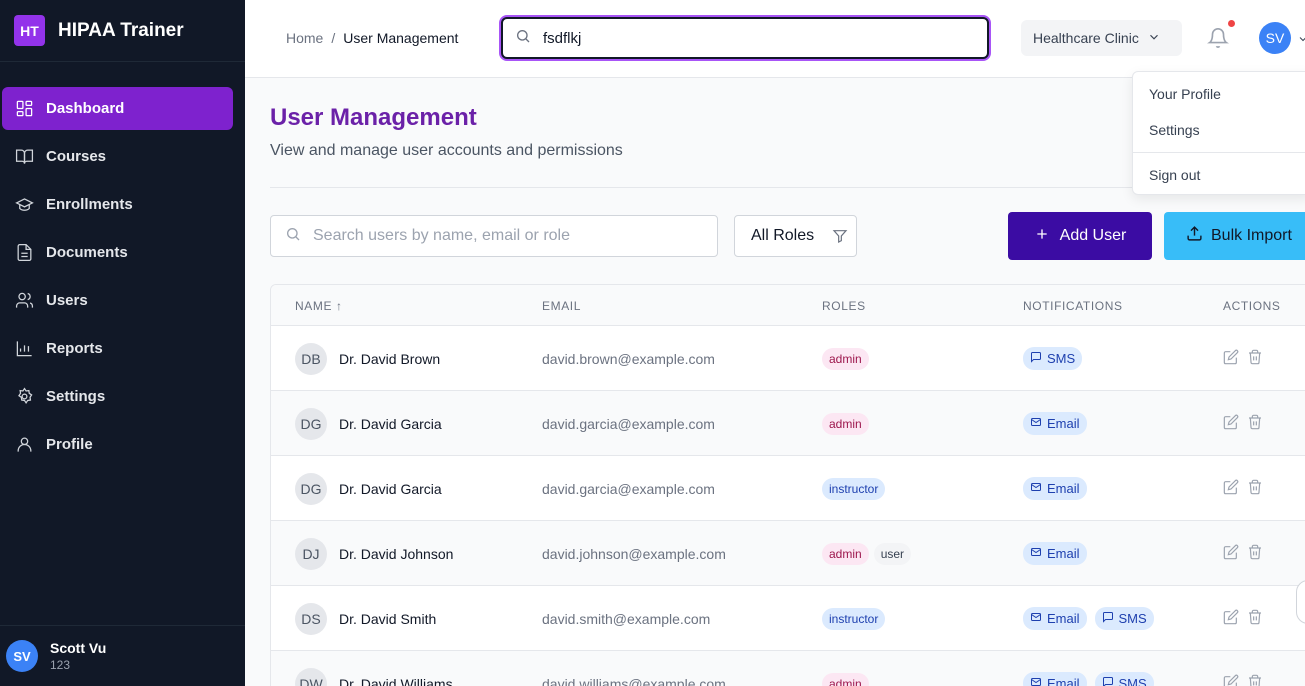 This screenshot has height=686, width=1305. I want to click on brand-logo: HT, so click(29, 30).